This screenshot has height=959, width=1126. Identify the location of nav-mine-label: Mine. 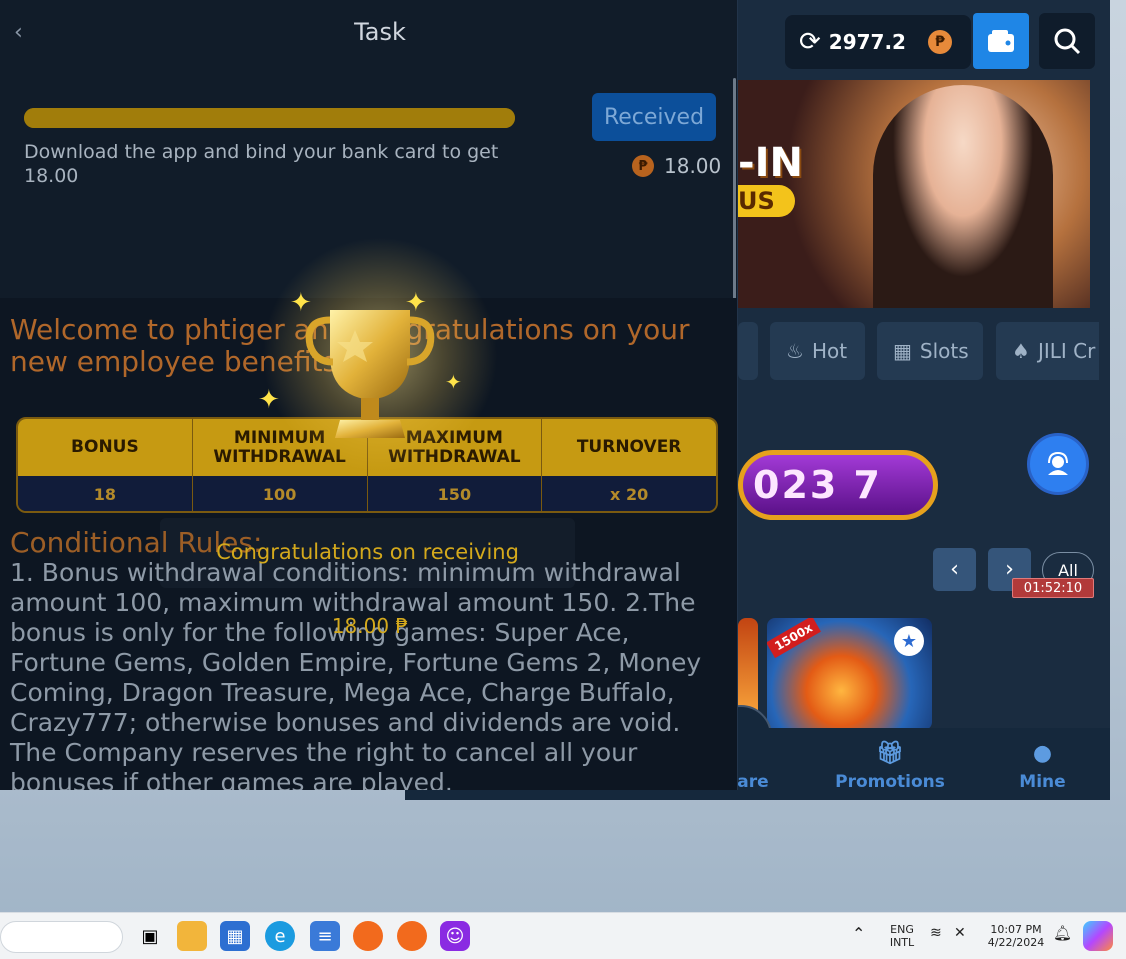
(1042, 782).